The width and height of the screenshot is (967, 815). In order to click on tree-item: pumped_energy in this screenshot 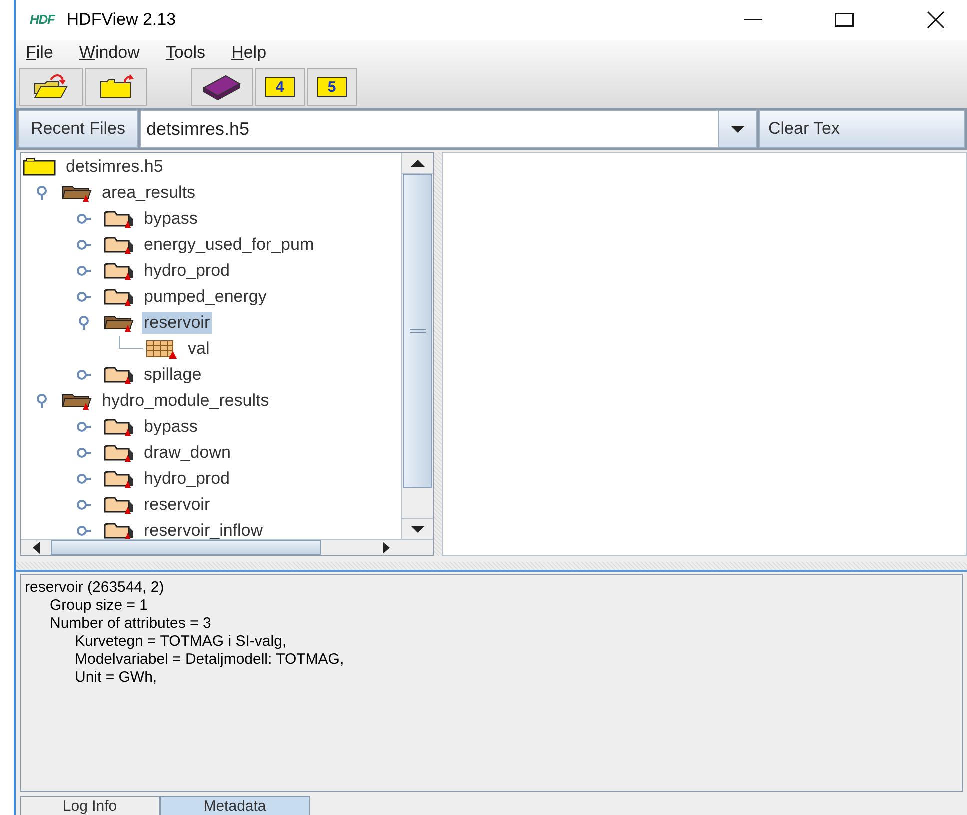, I will do `click(205, 297)`.